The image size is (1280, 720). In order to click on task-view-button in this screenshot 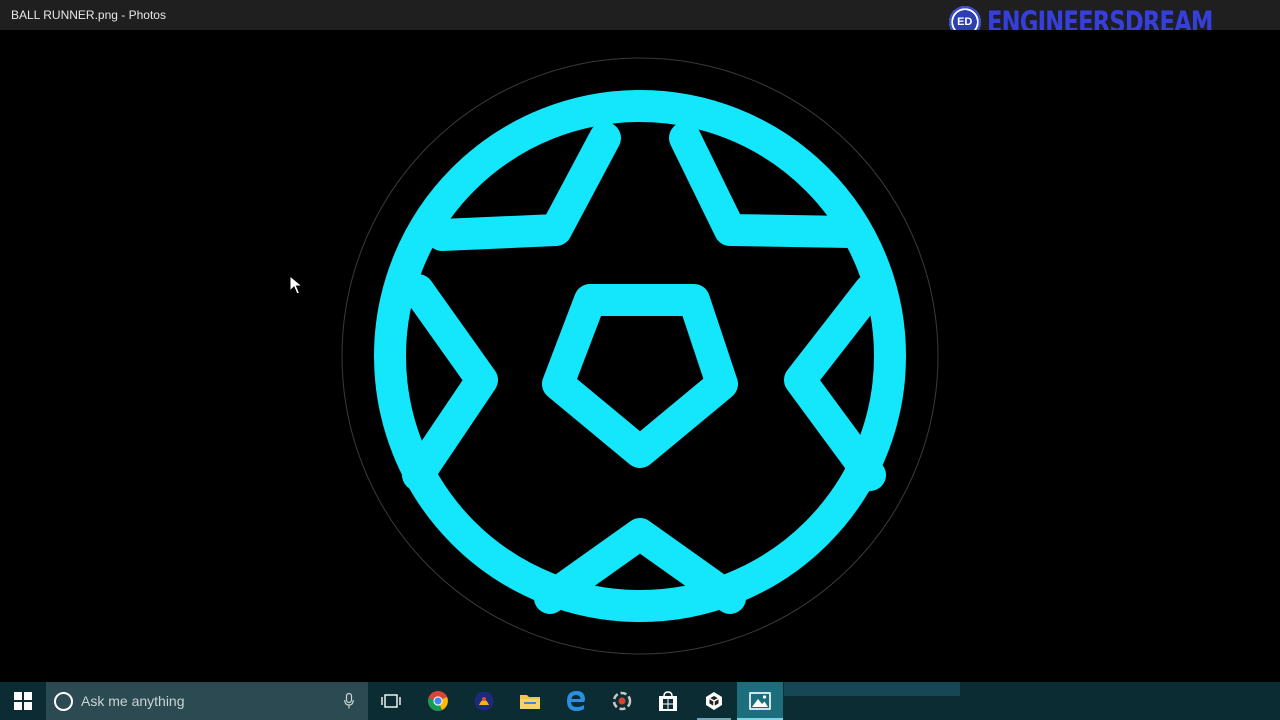, I will do `click(391, 701)`.